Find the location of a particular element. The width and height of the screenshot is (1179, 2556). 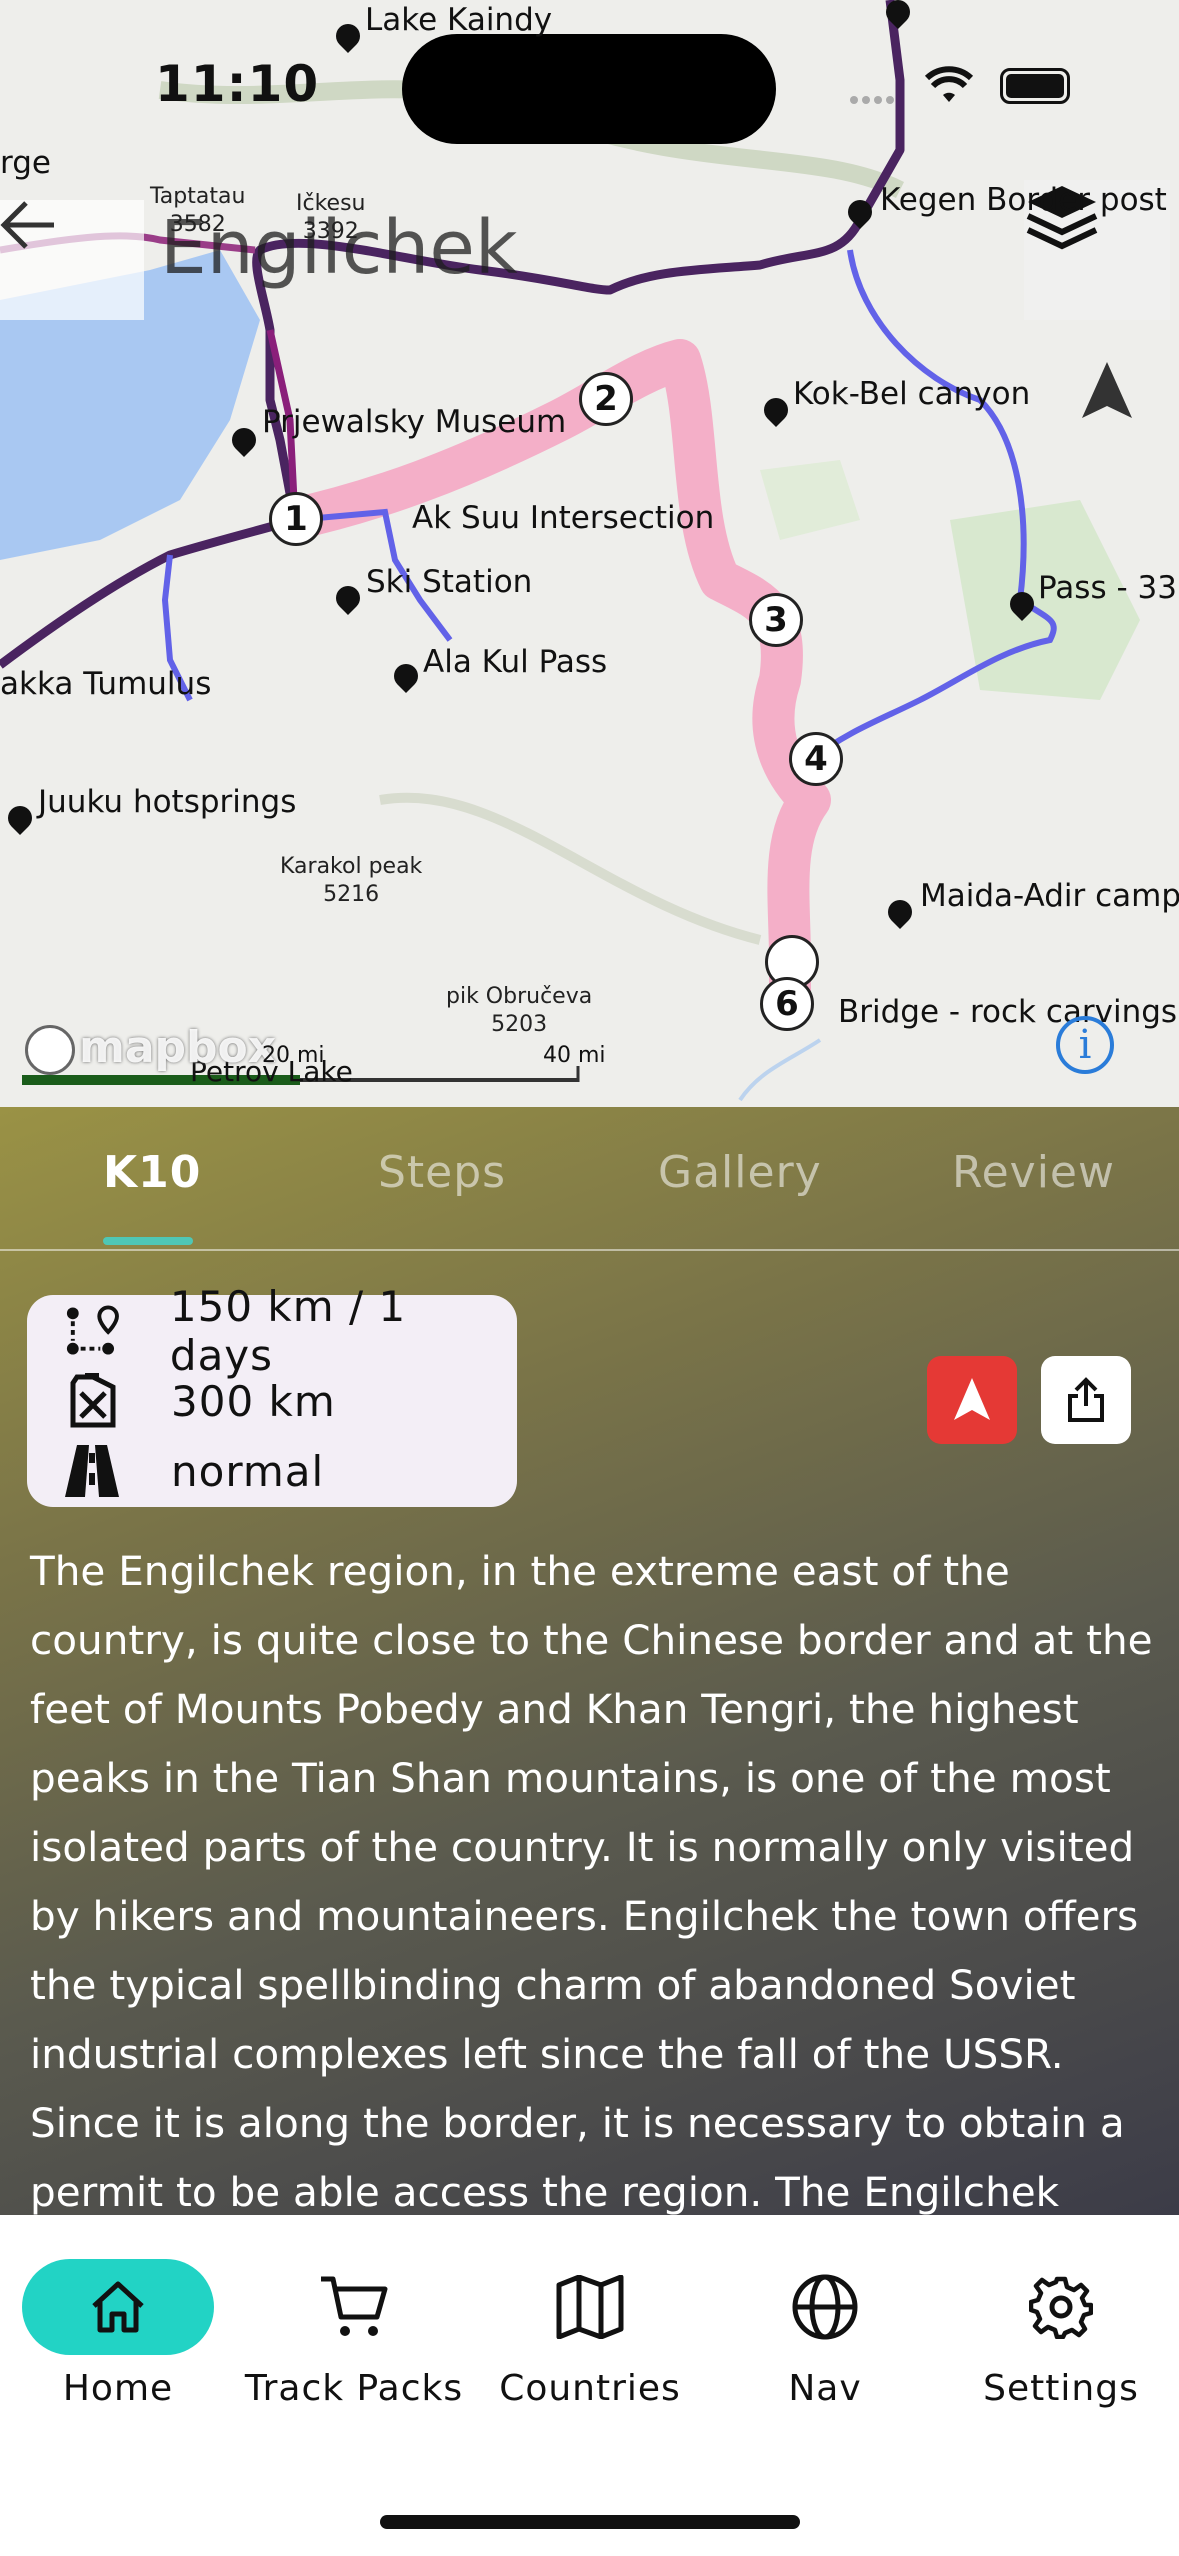

route-marker-6: 6 is located at coordinates (787, 1004).